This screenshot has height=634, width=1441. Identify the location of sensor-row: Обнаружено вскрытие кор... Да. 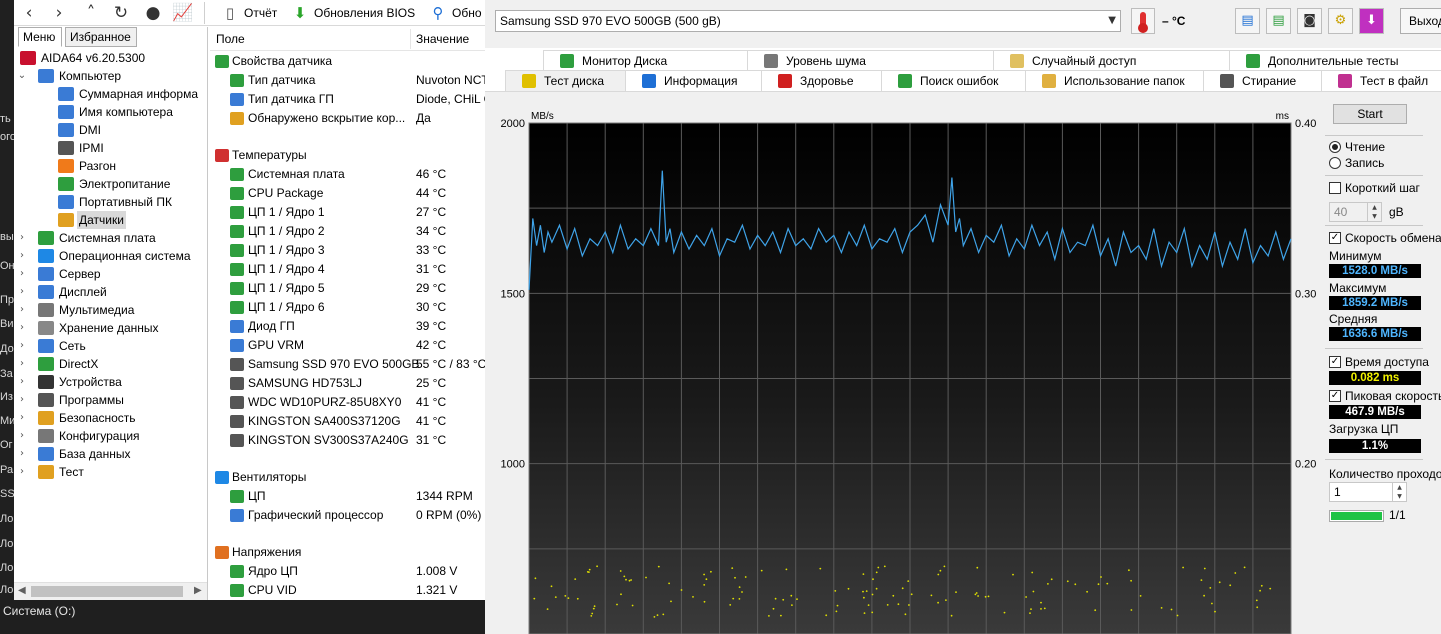
(347, 118).